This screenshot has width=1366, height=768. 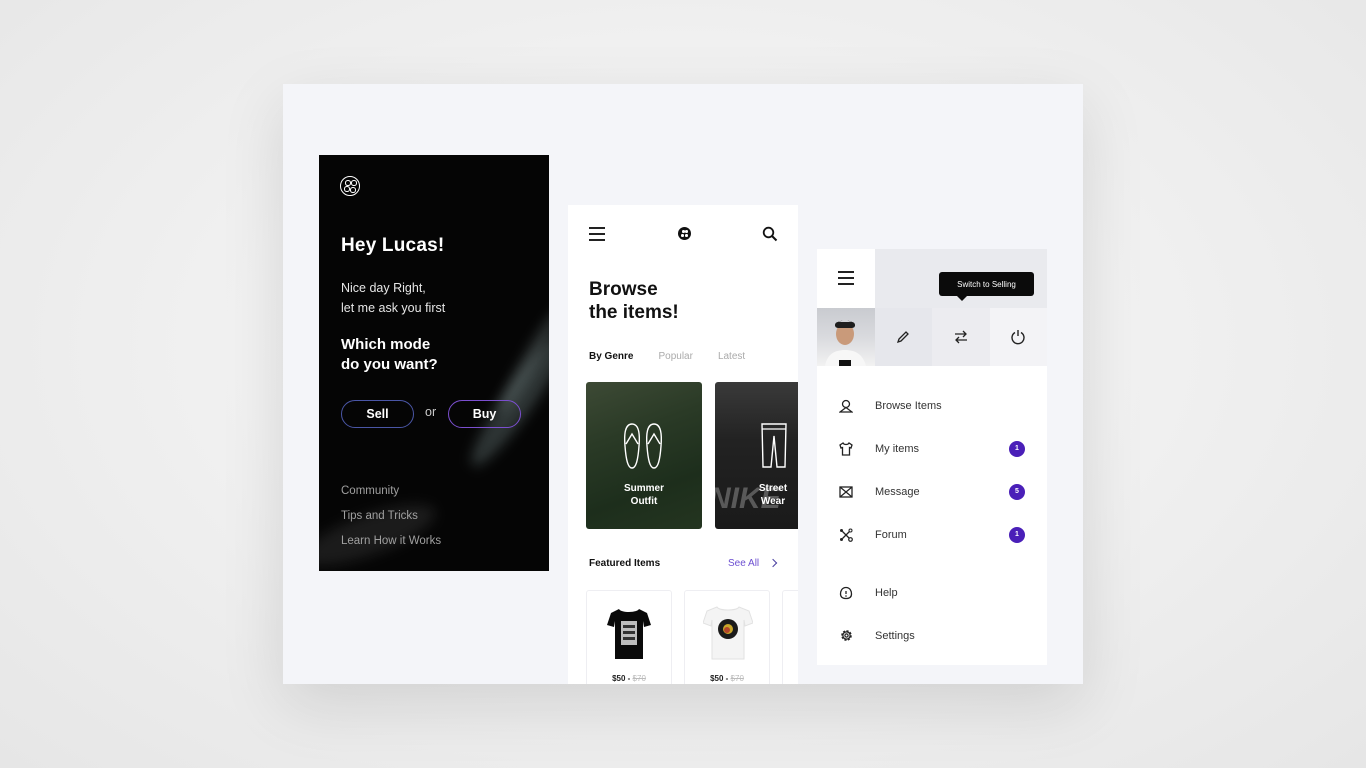 I want to click on tshirt-icon, so click(x=846, y=448).